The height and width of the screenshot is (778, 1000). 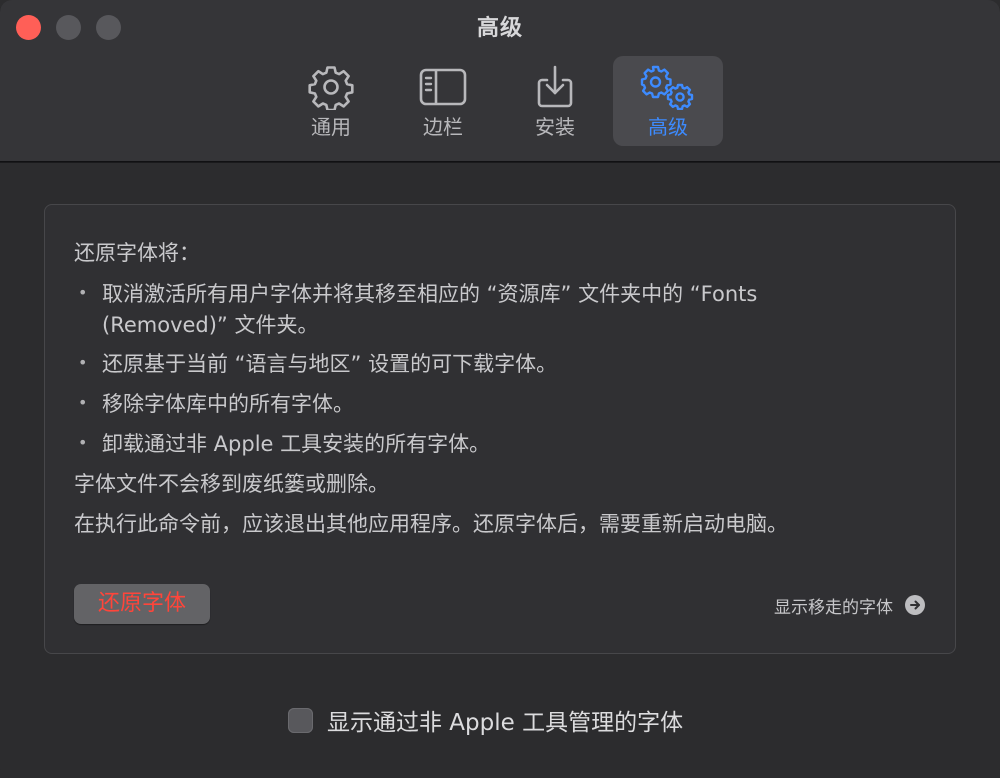 I want to click on bullet-3: 移除字体库中的所有字体。, so click(x=228, y=404).